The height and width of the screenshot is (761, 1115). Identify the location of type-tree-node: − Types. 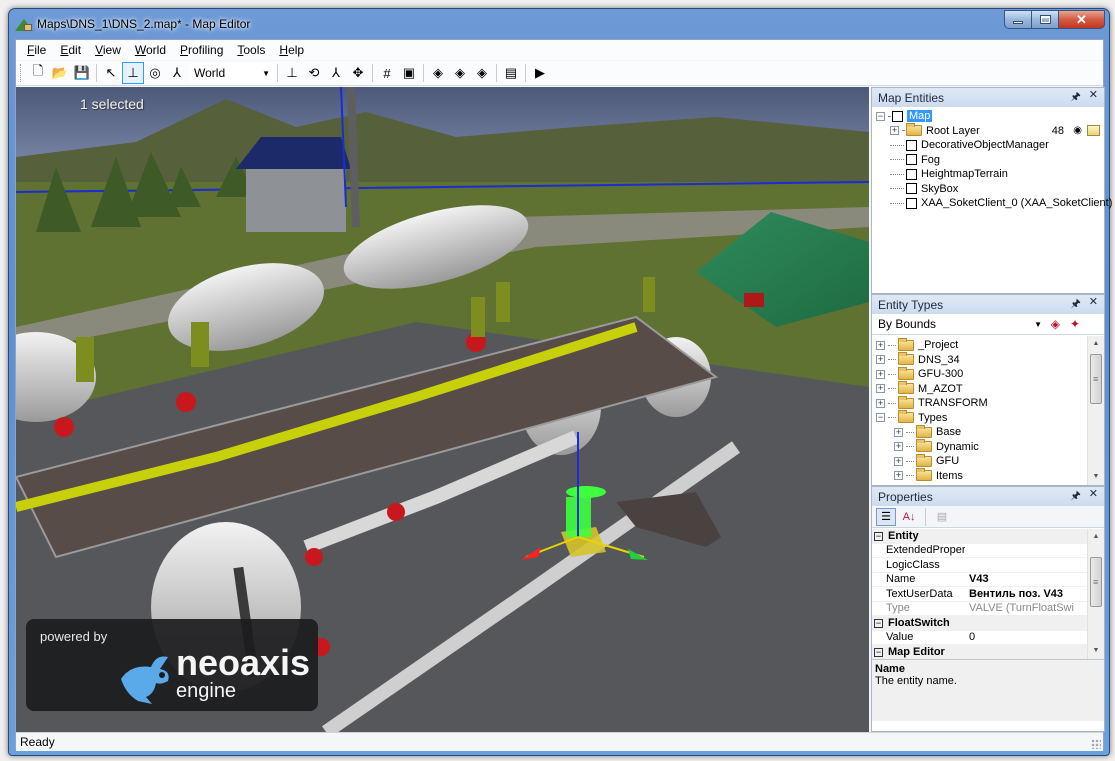
(990, 418).